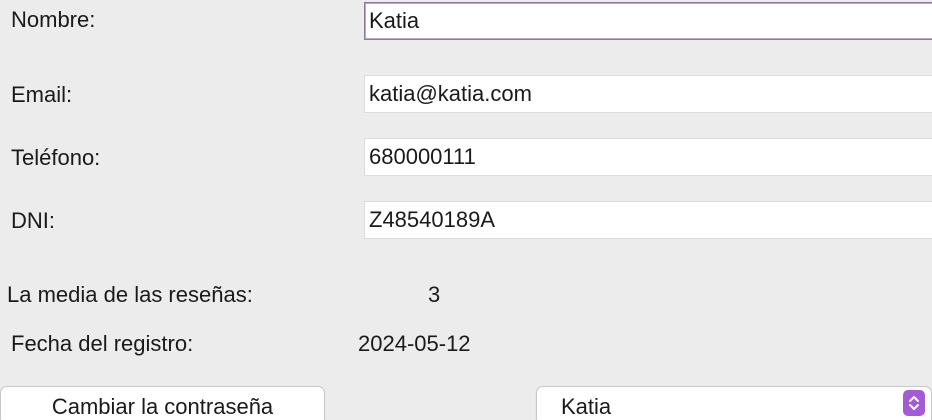 This screenshot has height=420, width=932. What do you see at coordinates (53, 19) in the screenshot?
I see `name-label: Nombre:` at bounding box center [53, 19].